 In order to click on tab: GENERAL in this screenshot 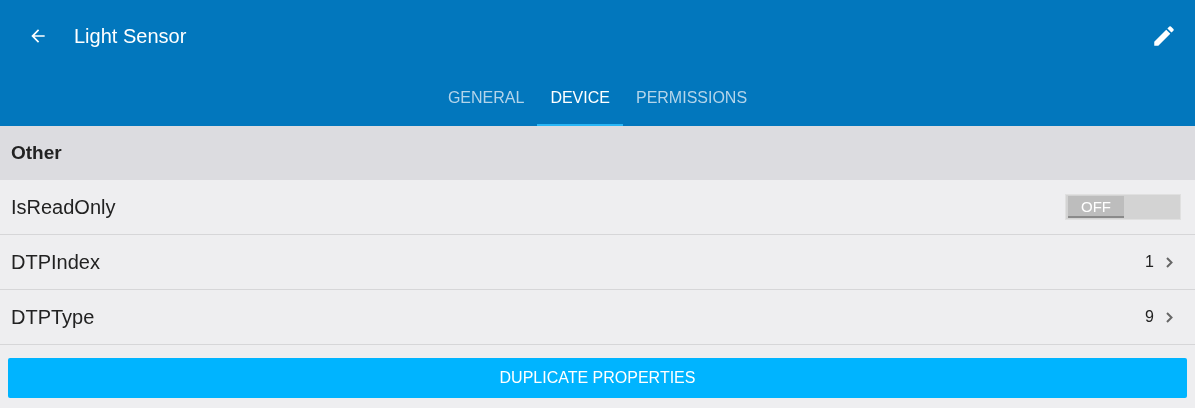, I will do `click(486, 99)`.